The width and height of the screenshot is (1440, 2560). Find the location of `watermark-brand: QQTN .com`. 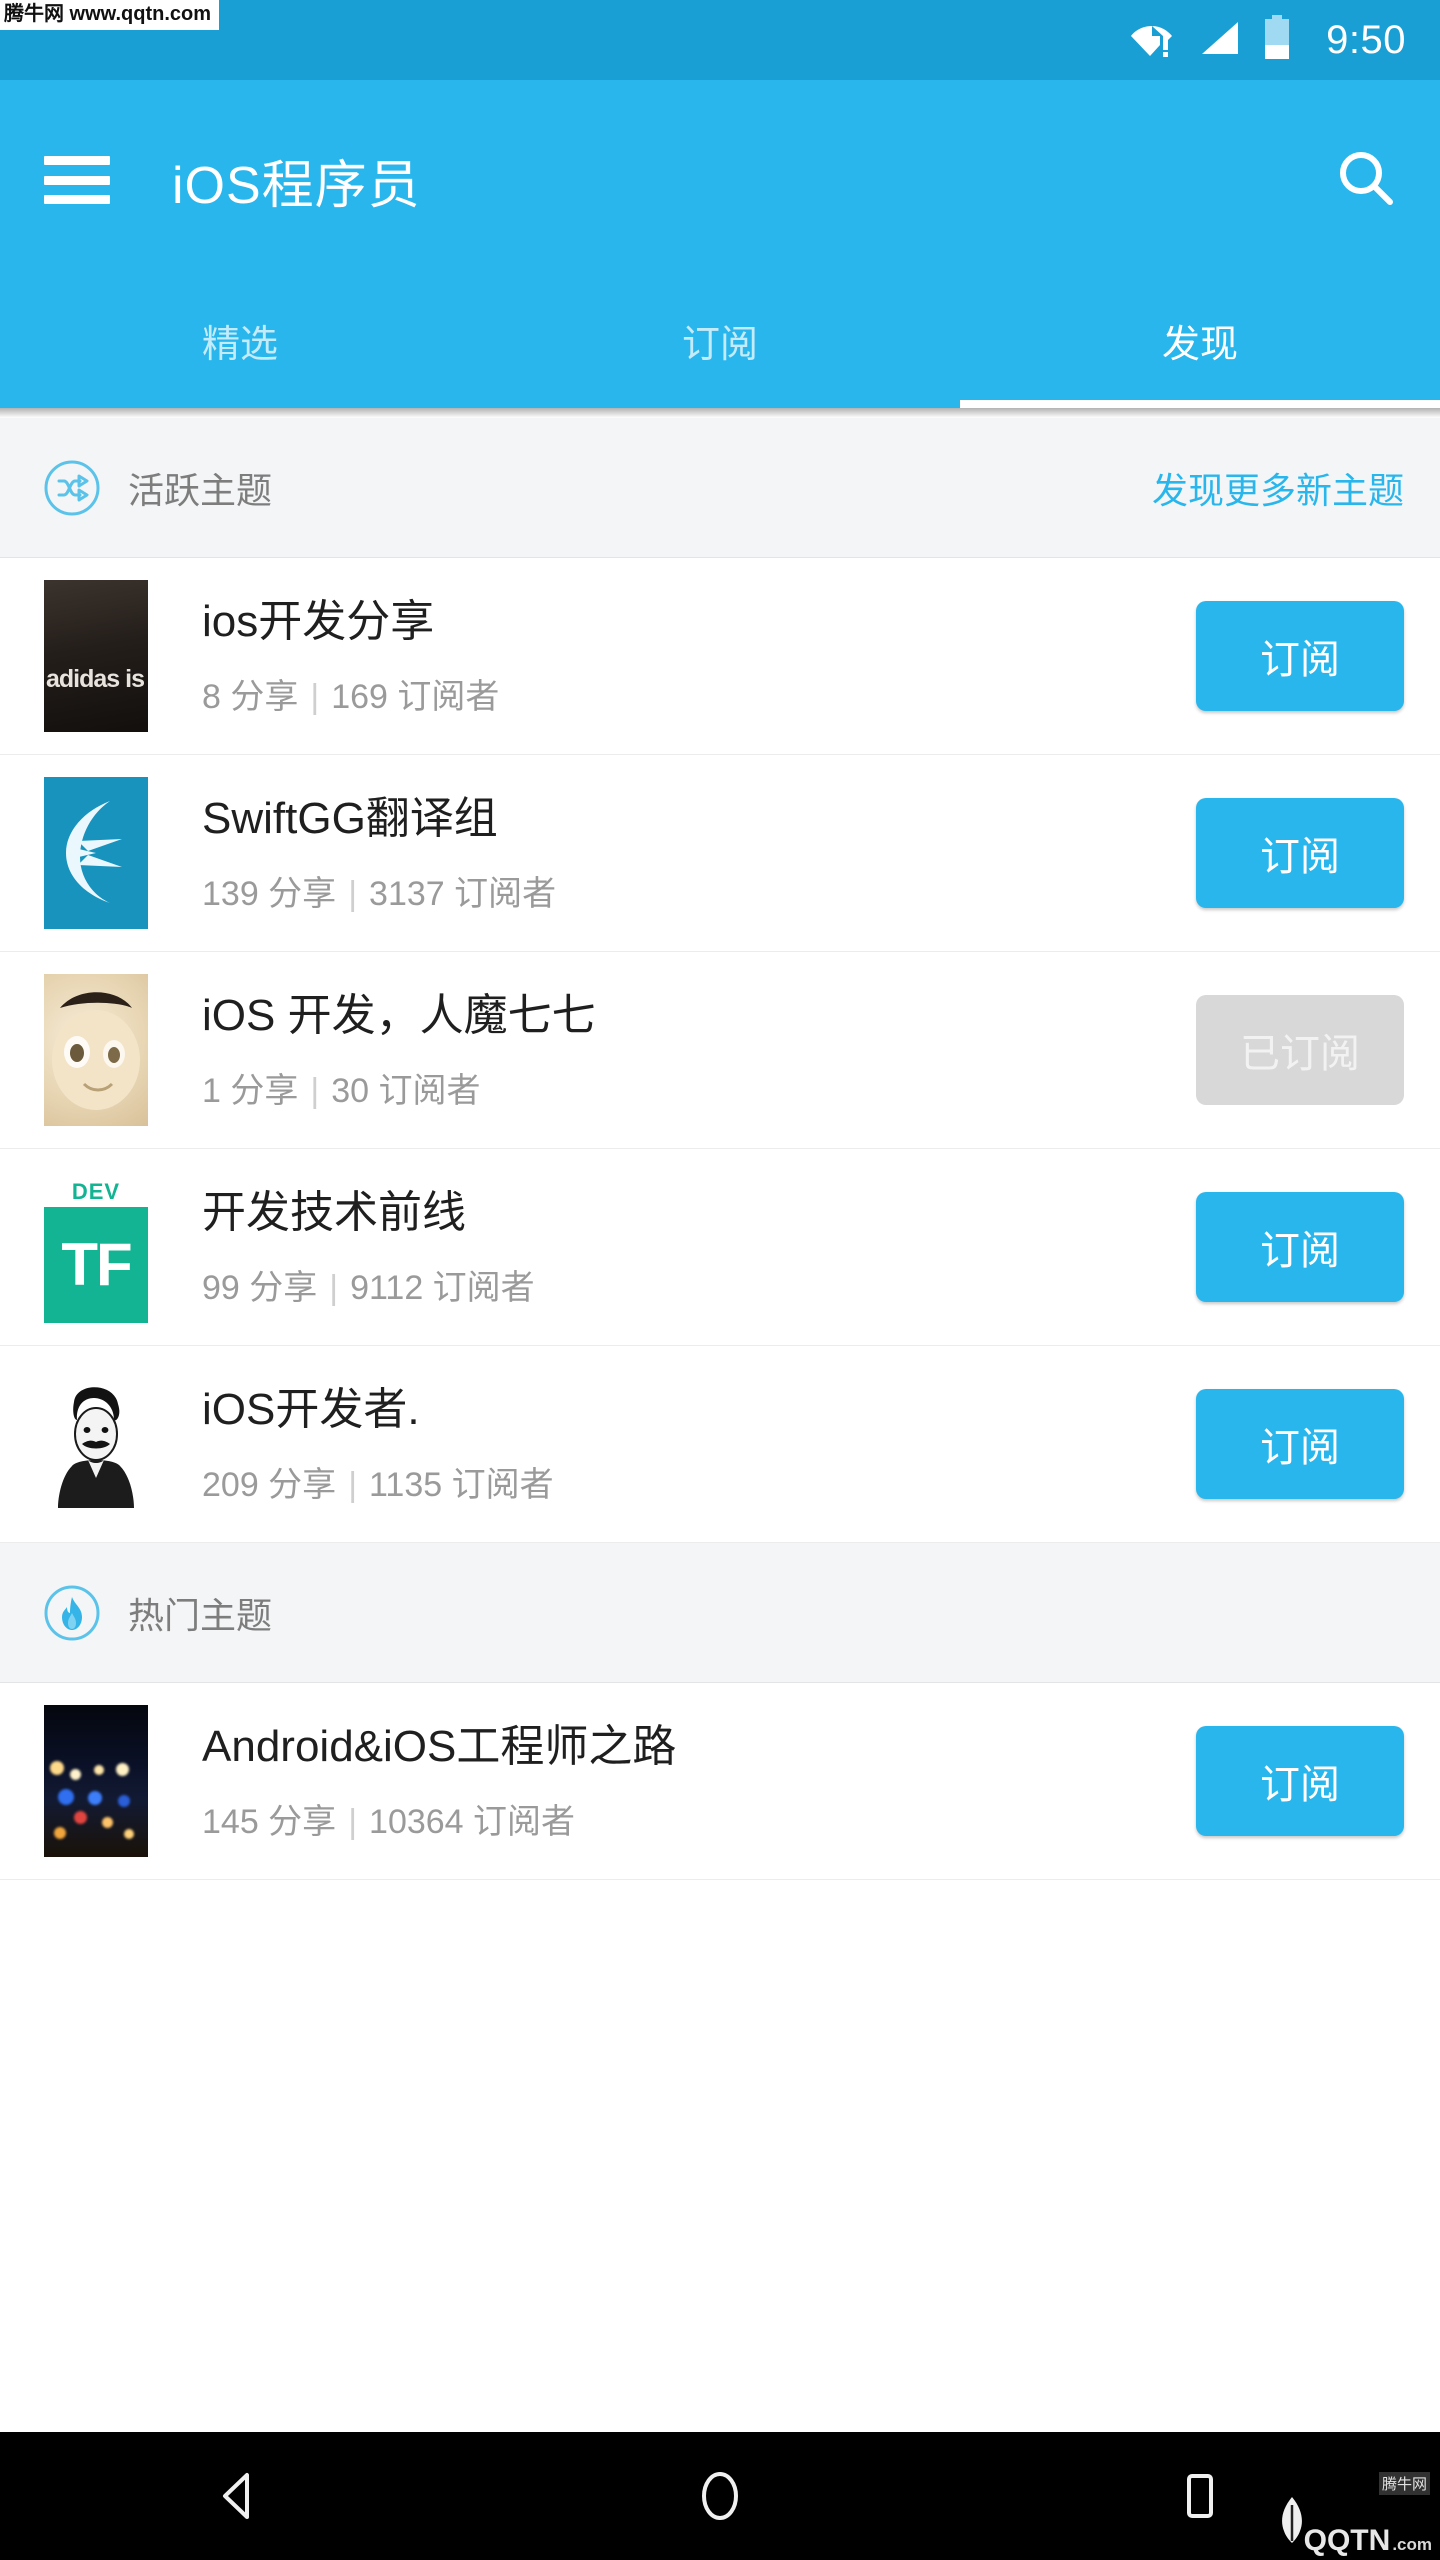

watermark-brand: QQTN .com is located at coordinates (1368, 2541).